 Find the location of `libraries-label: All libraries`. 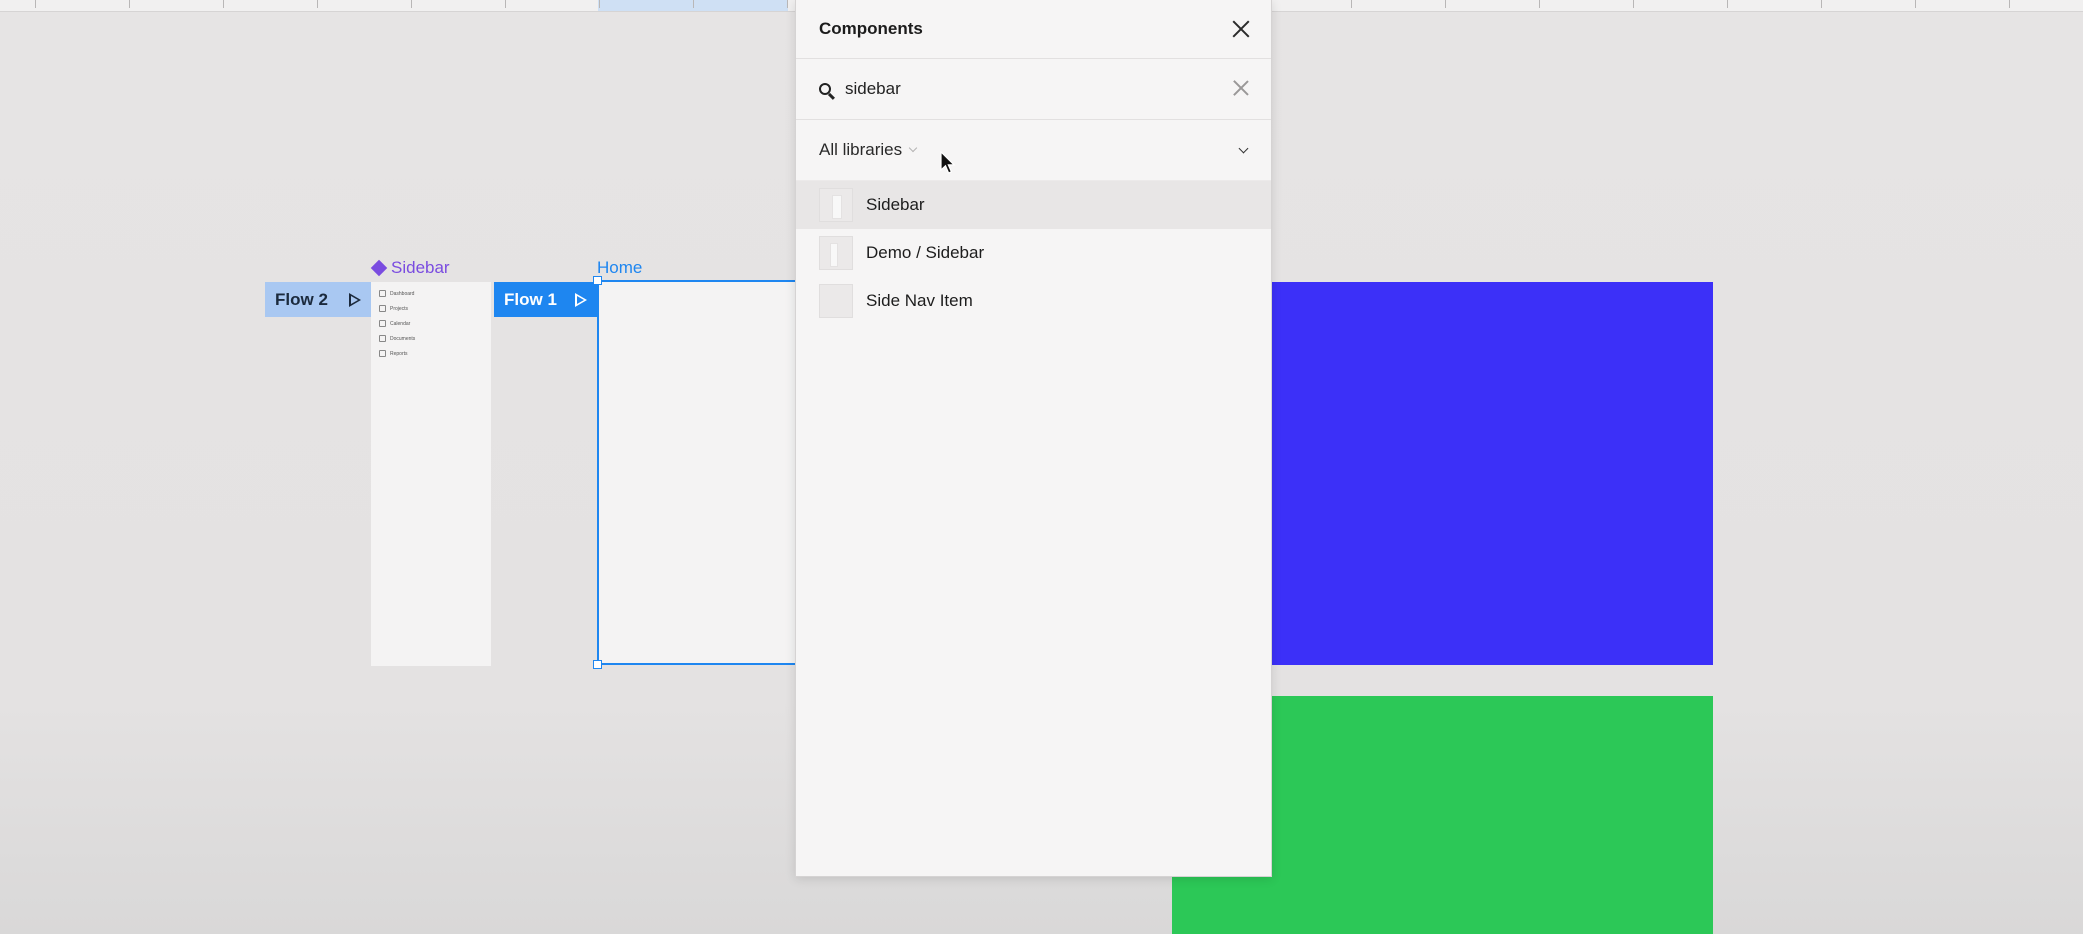

libraries-label: All libraries is located at coordinates (861, 149).